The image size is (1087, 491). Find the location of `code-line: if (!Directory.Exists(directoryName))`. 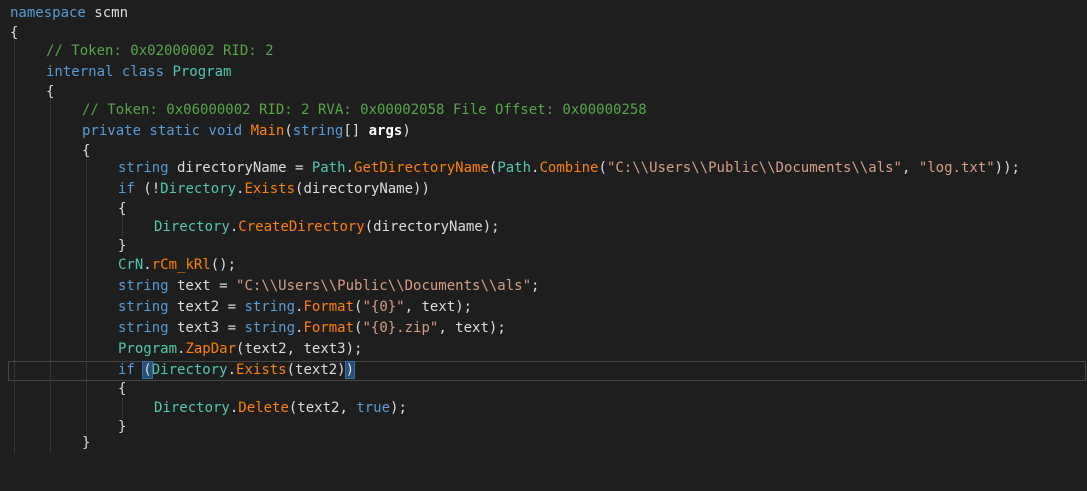

code-line: if (!Directory.Exists(directoryName)) is located at coordinates (543, 189).